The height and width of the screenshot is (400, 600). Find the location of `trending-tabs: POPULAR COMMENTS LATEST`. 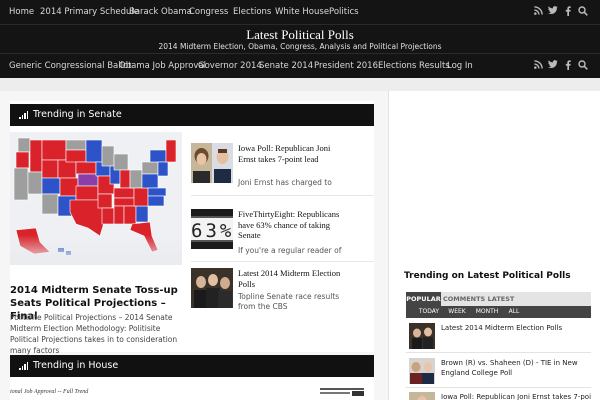

trending-tabs: POPULAR COMMENTS LATEST is located at coordinates (498, 299).